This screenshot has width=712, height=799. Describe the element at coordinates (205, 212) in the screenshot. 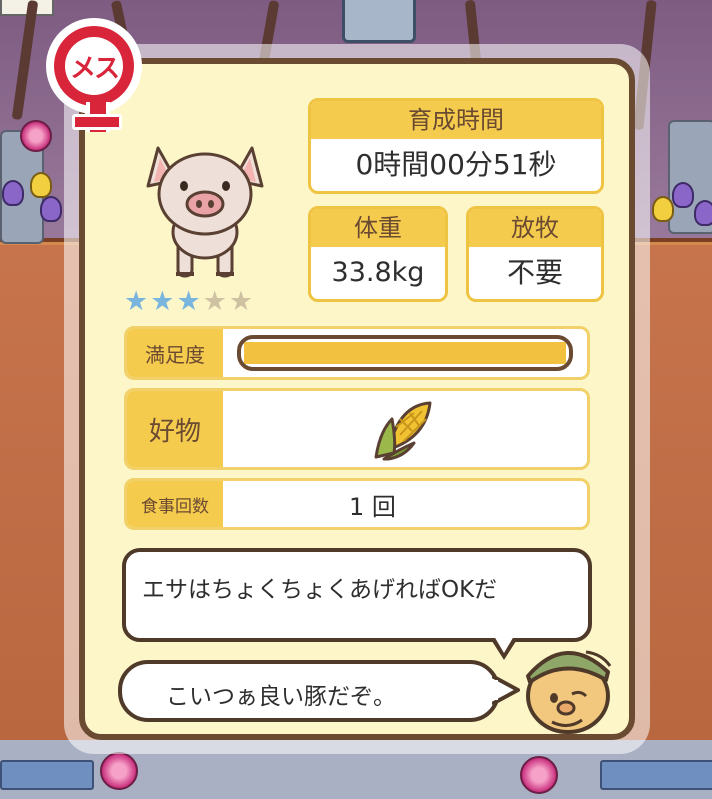

I see `pig-icon` at that location.